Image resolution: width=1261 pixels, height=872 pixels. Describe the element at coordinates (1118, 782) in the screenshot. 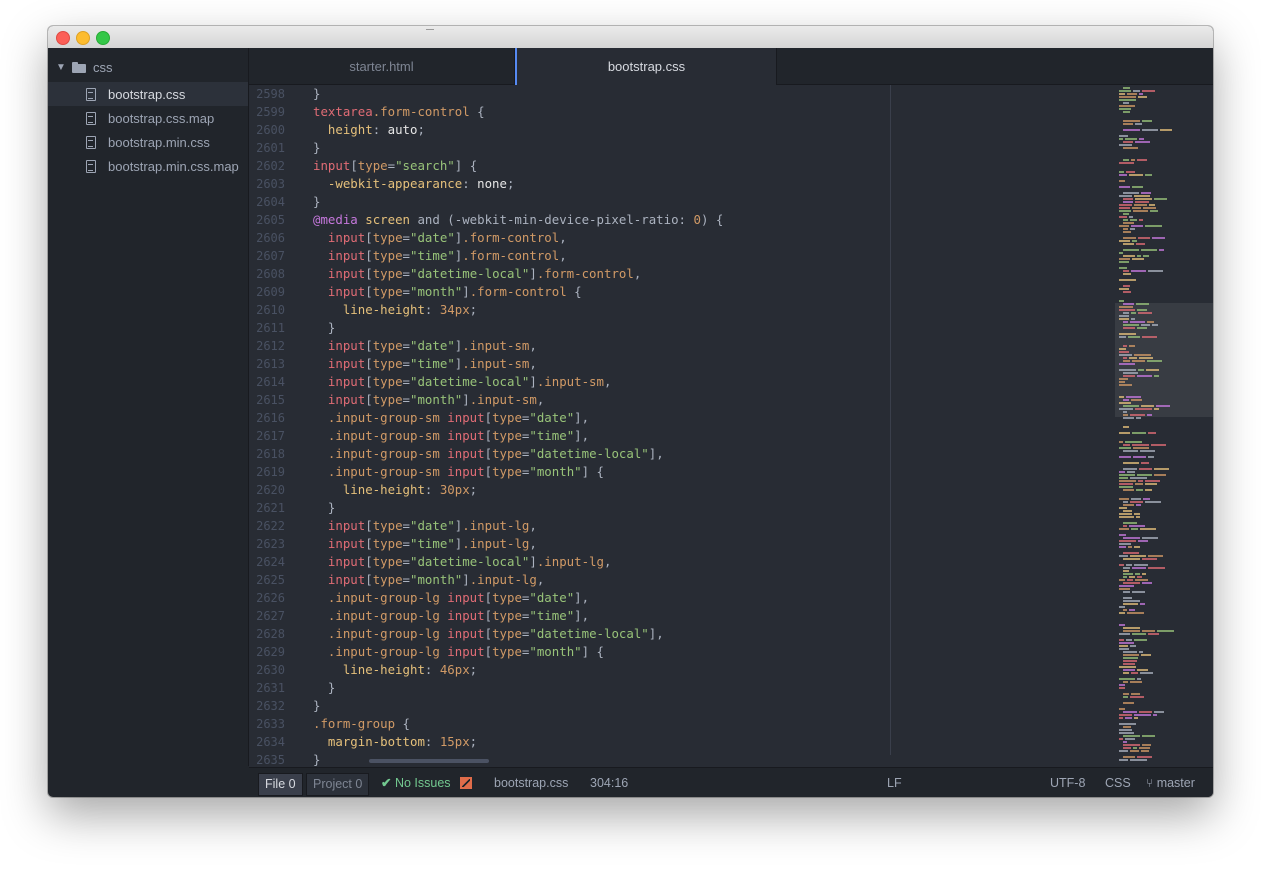

I see `grammar: CSS` at that location.